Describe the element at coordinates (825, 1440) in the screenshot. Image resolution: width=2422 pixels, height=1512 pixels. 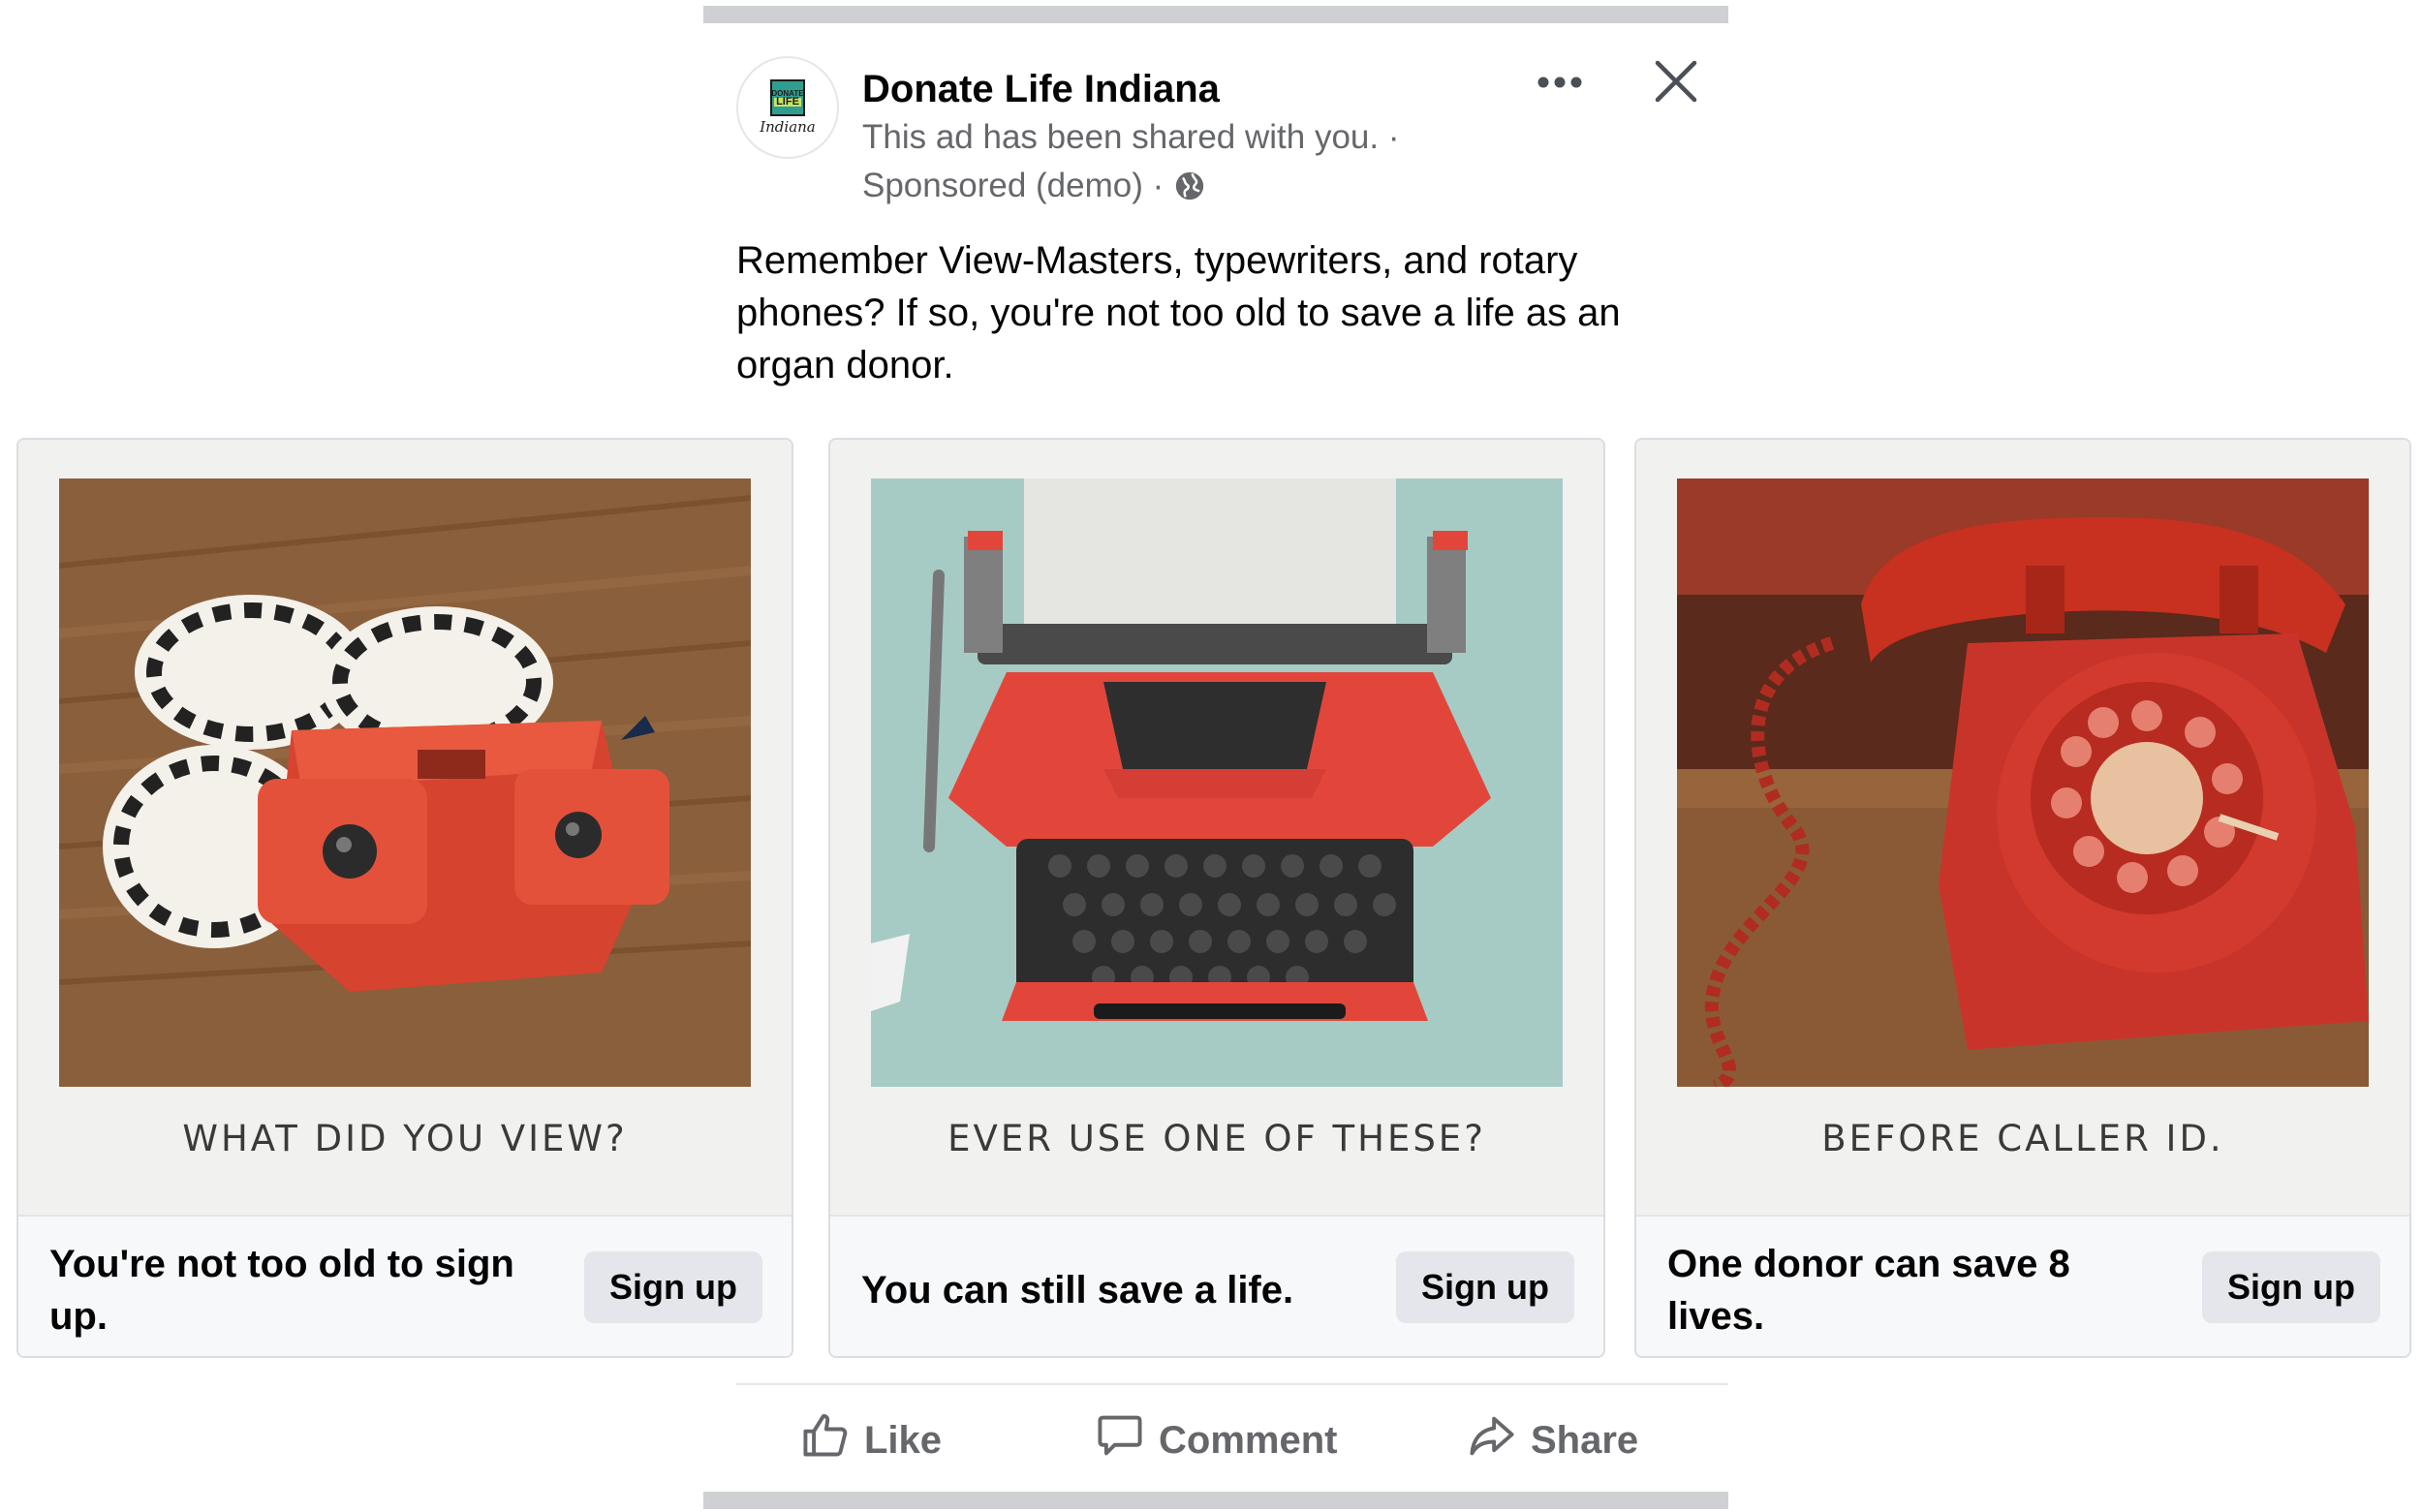
I see `thumbs-up-icon` at that location.